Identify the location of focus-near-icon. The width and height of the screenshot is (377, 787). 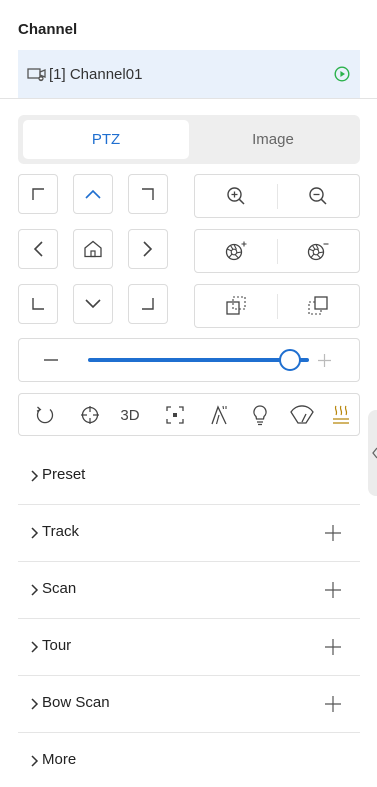
(236, 305).